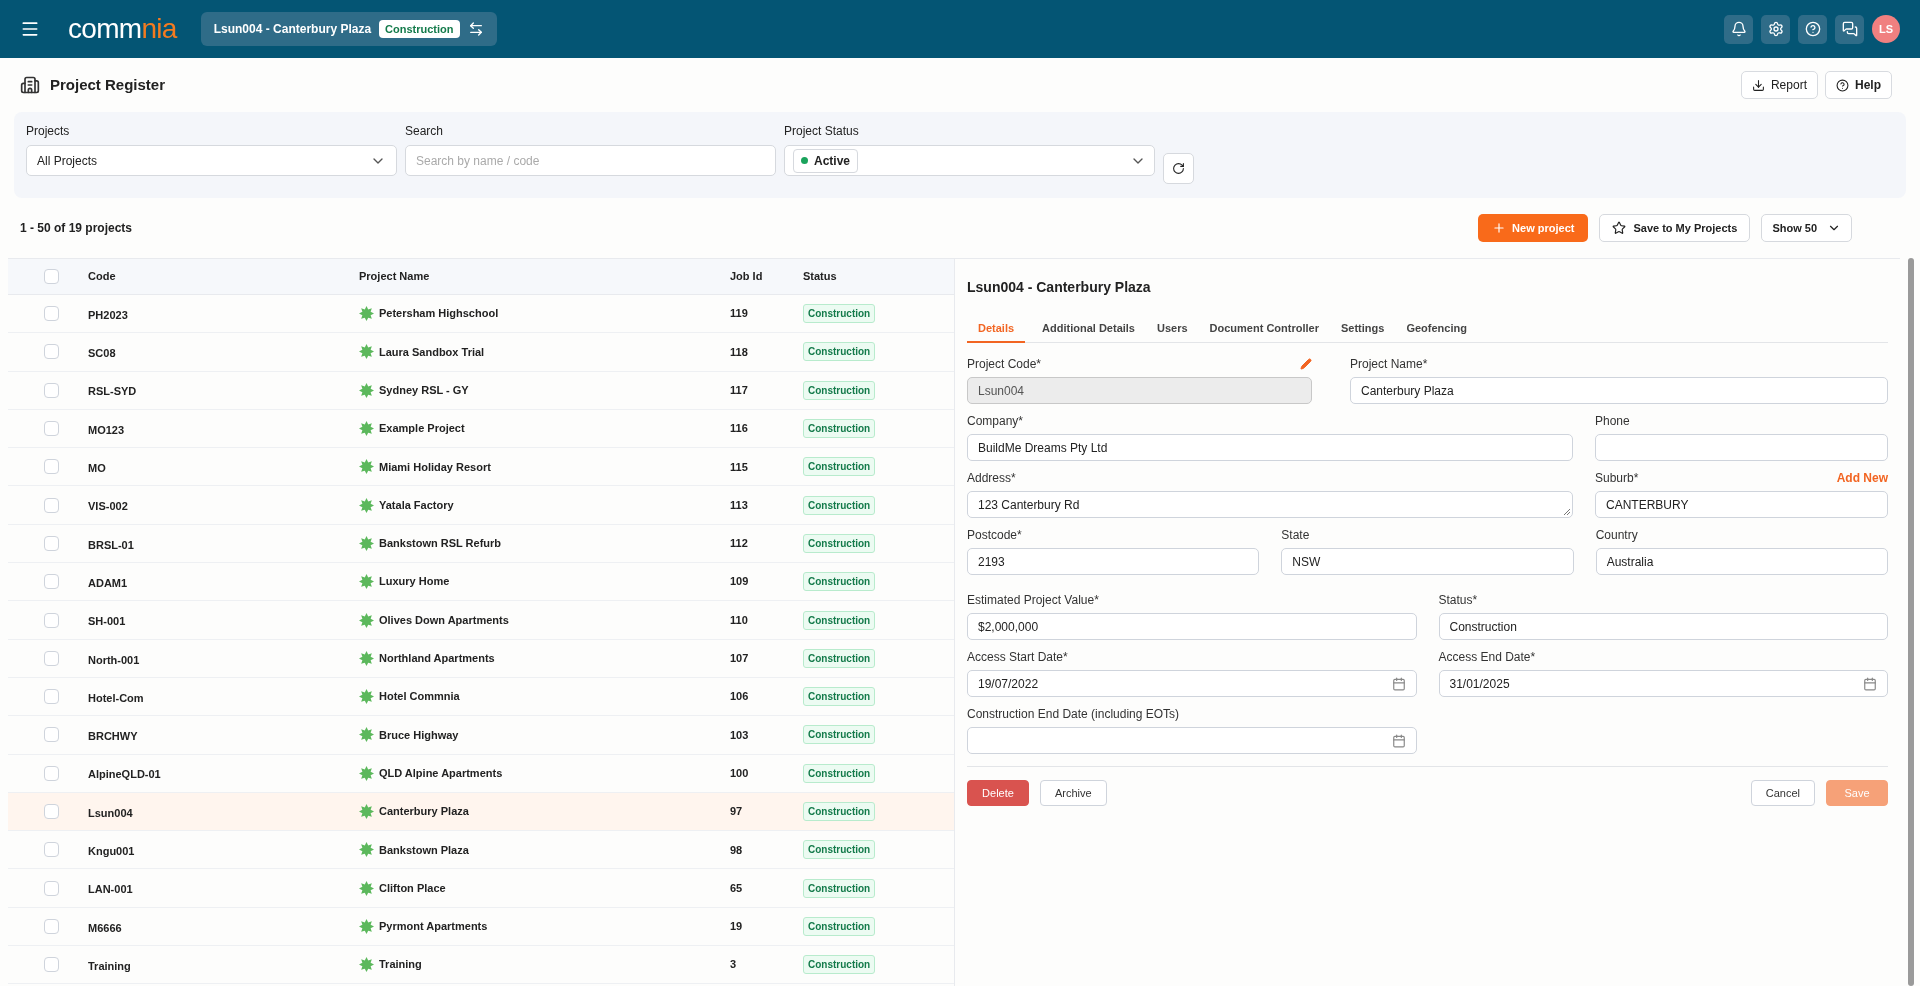 This screenshot has width=1920, height=986. Describe the element at coordinates (108, 507) in the screenshot. I see `table-cell-text: VIS-002` at that location.